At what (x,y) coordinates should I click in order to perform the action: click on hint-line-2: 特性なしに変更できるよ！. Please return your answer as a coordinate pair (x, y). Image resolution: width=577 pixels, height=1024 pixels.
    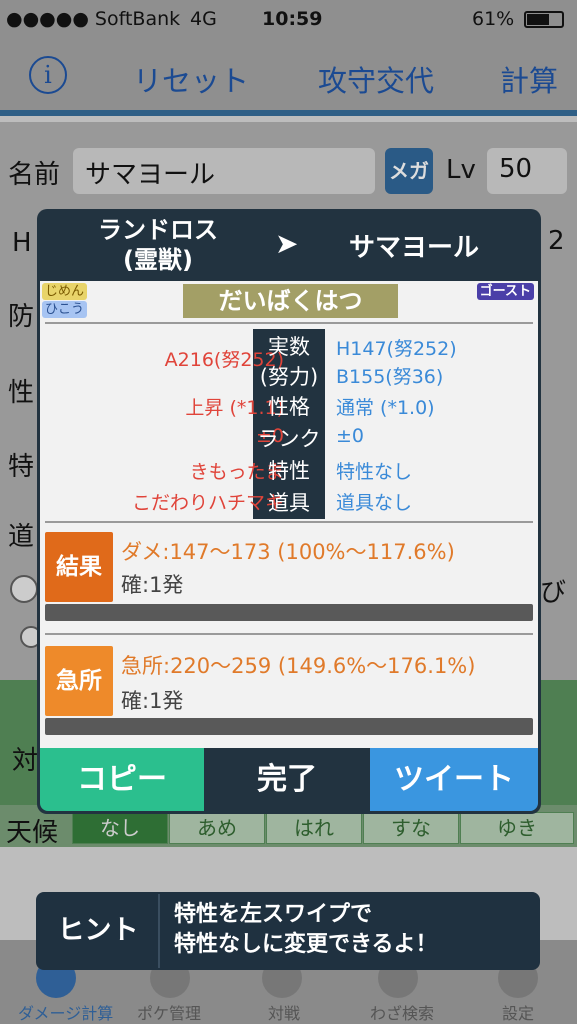
    Looking at the image, I should click on (306, 944).